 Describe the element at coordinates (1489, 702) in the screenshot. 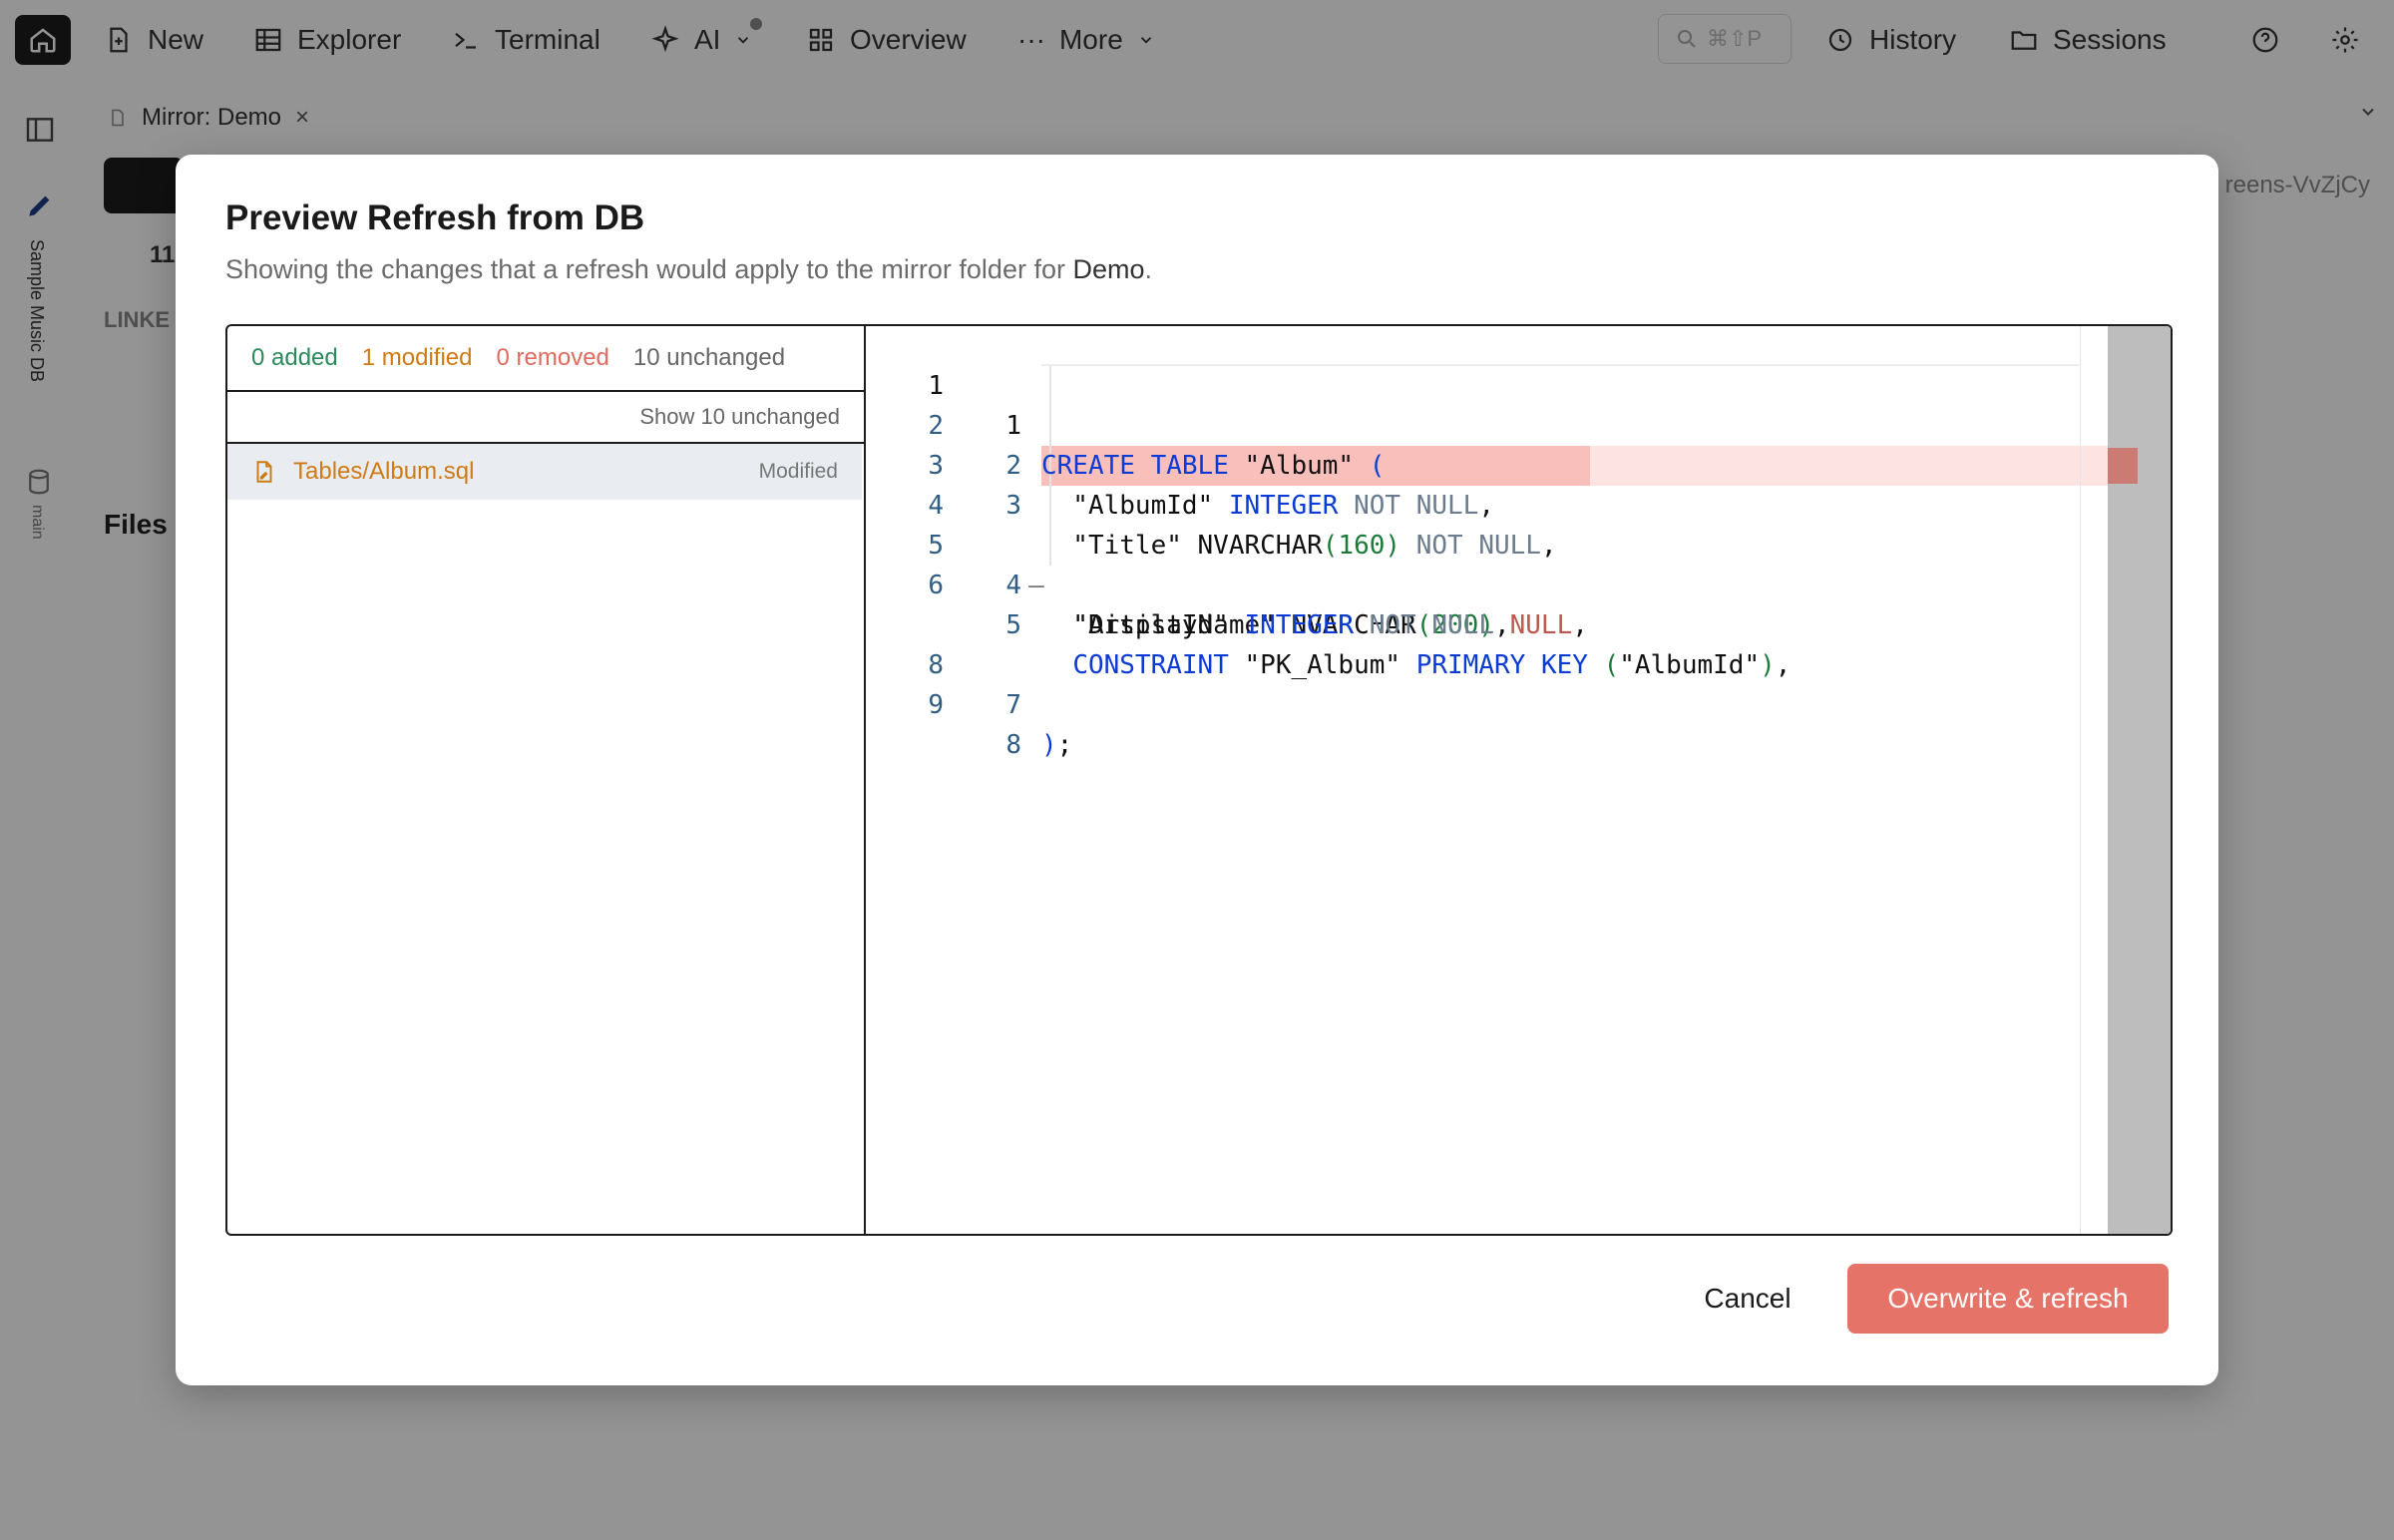

I see `diff-line: 9 8` at that location.